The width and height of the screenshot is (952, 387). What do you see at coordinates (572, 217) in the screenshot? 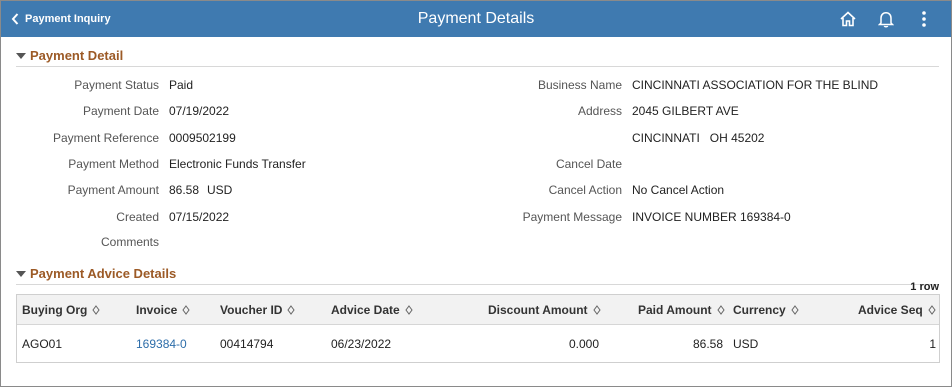
I see `payment-message-label: Payment Message` at bounding box center [572, 217].